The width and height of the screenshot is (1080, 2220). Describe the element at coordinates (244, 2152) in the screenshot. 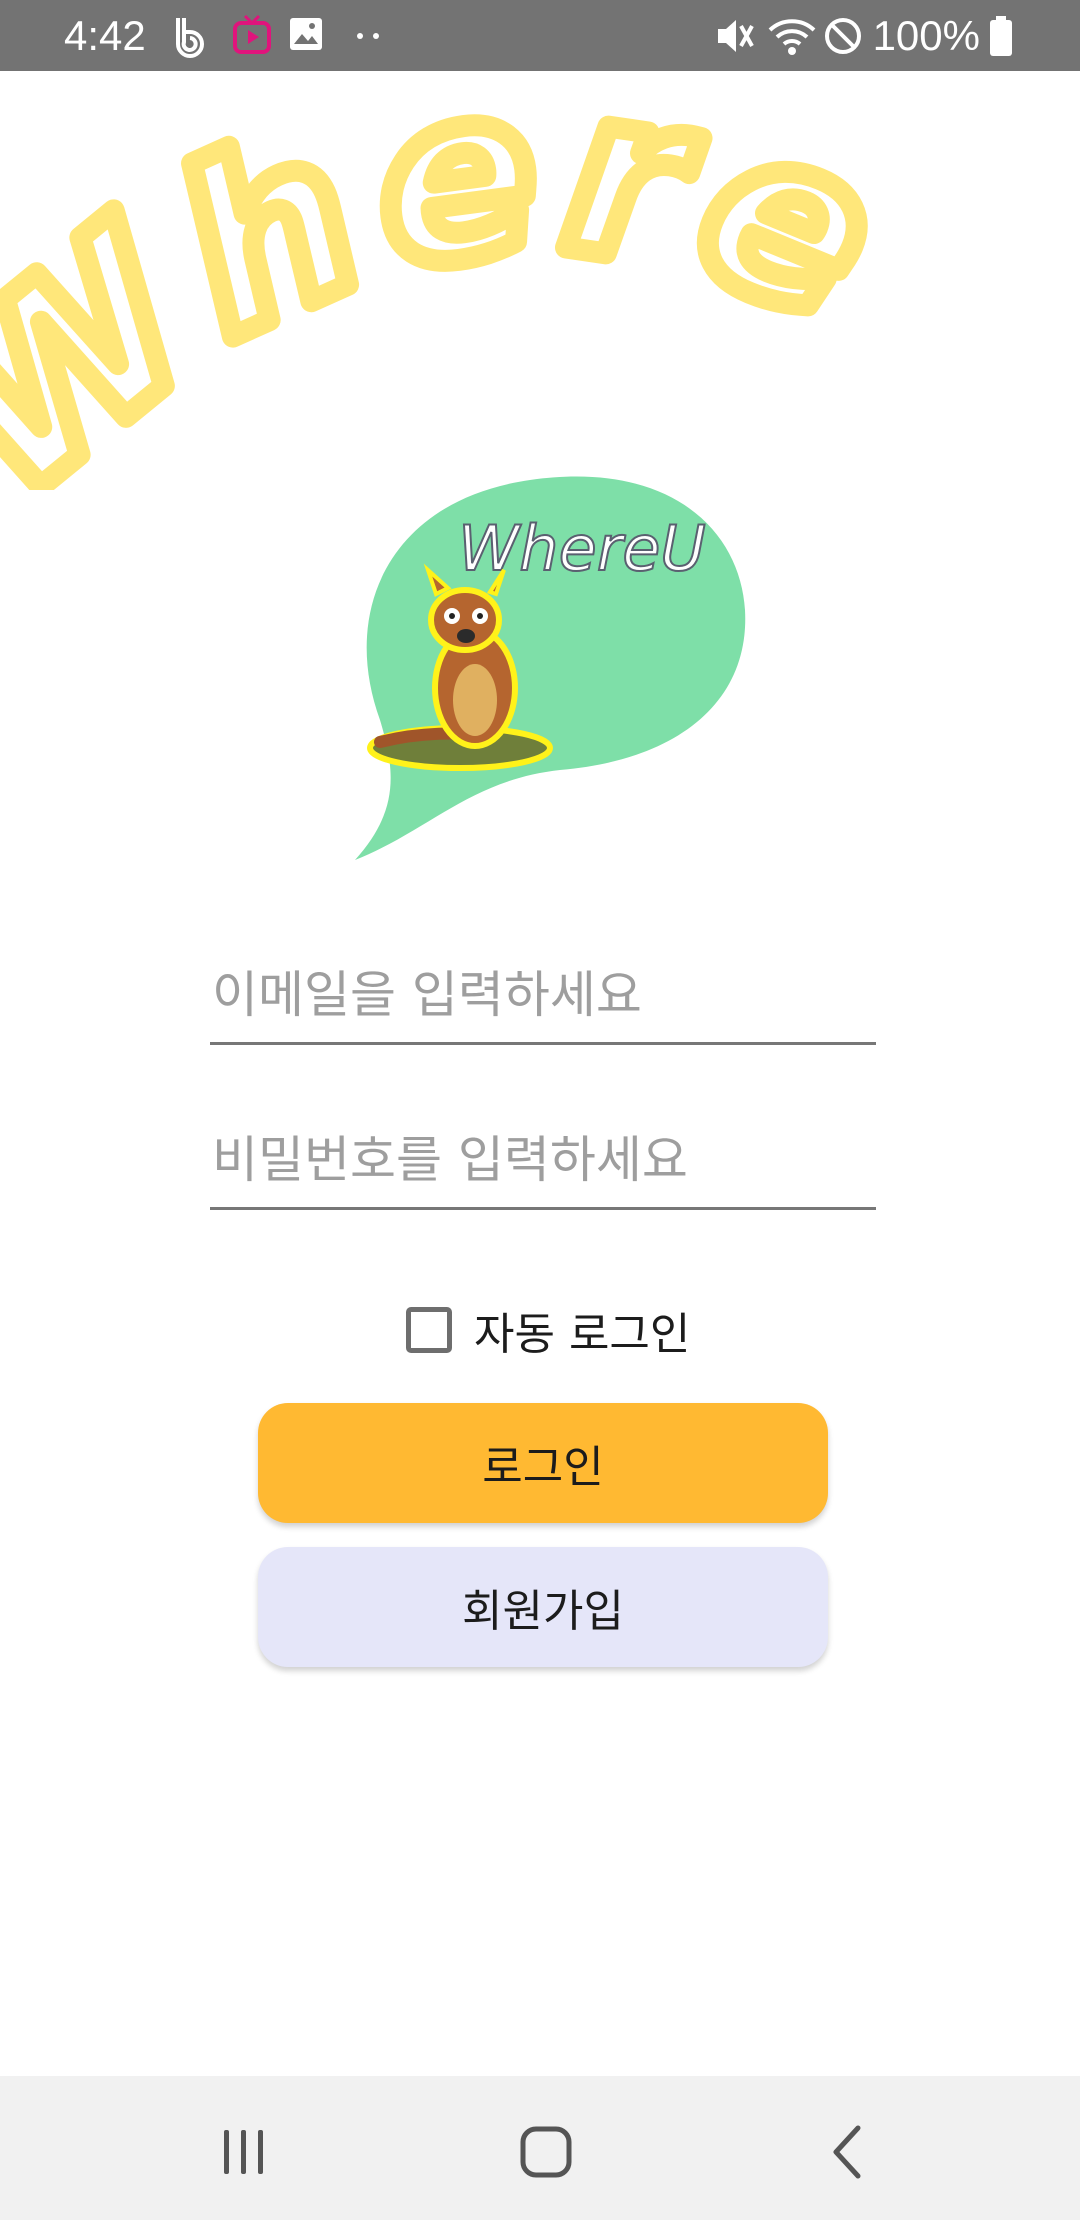

I see `recent-apps-icon` at that location.